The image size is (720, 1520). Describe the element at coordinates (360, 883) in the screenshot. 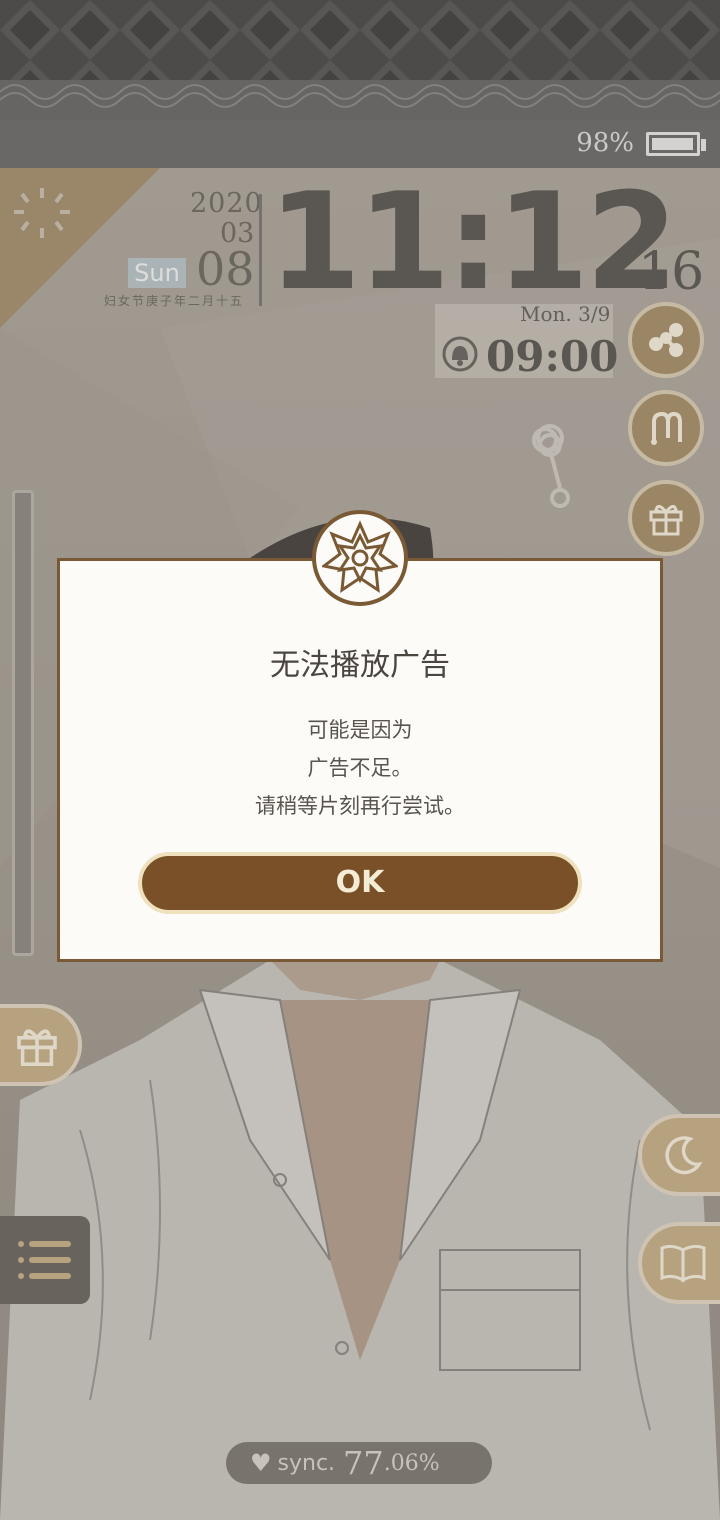

I see `ok-button: OK` at that location.